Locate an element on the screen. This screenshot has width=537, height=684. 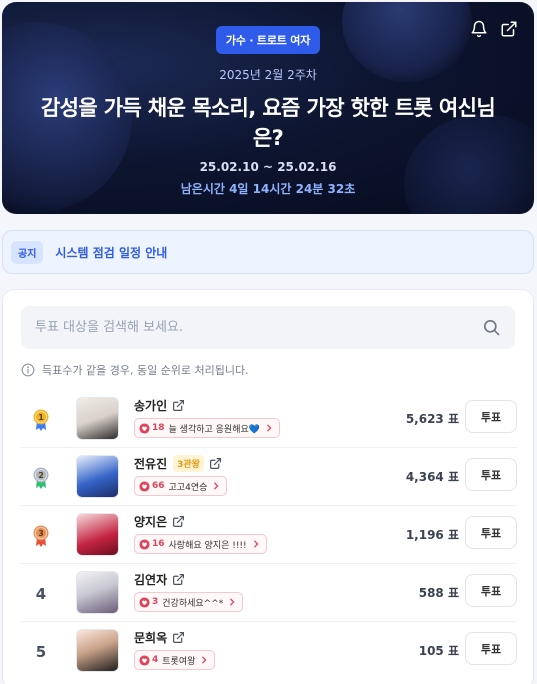
vote-count: 105 표 is located at coordinates (438, 651).